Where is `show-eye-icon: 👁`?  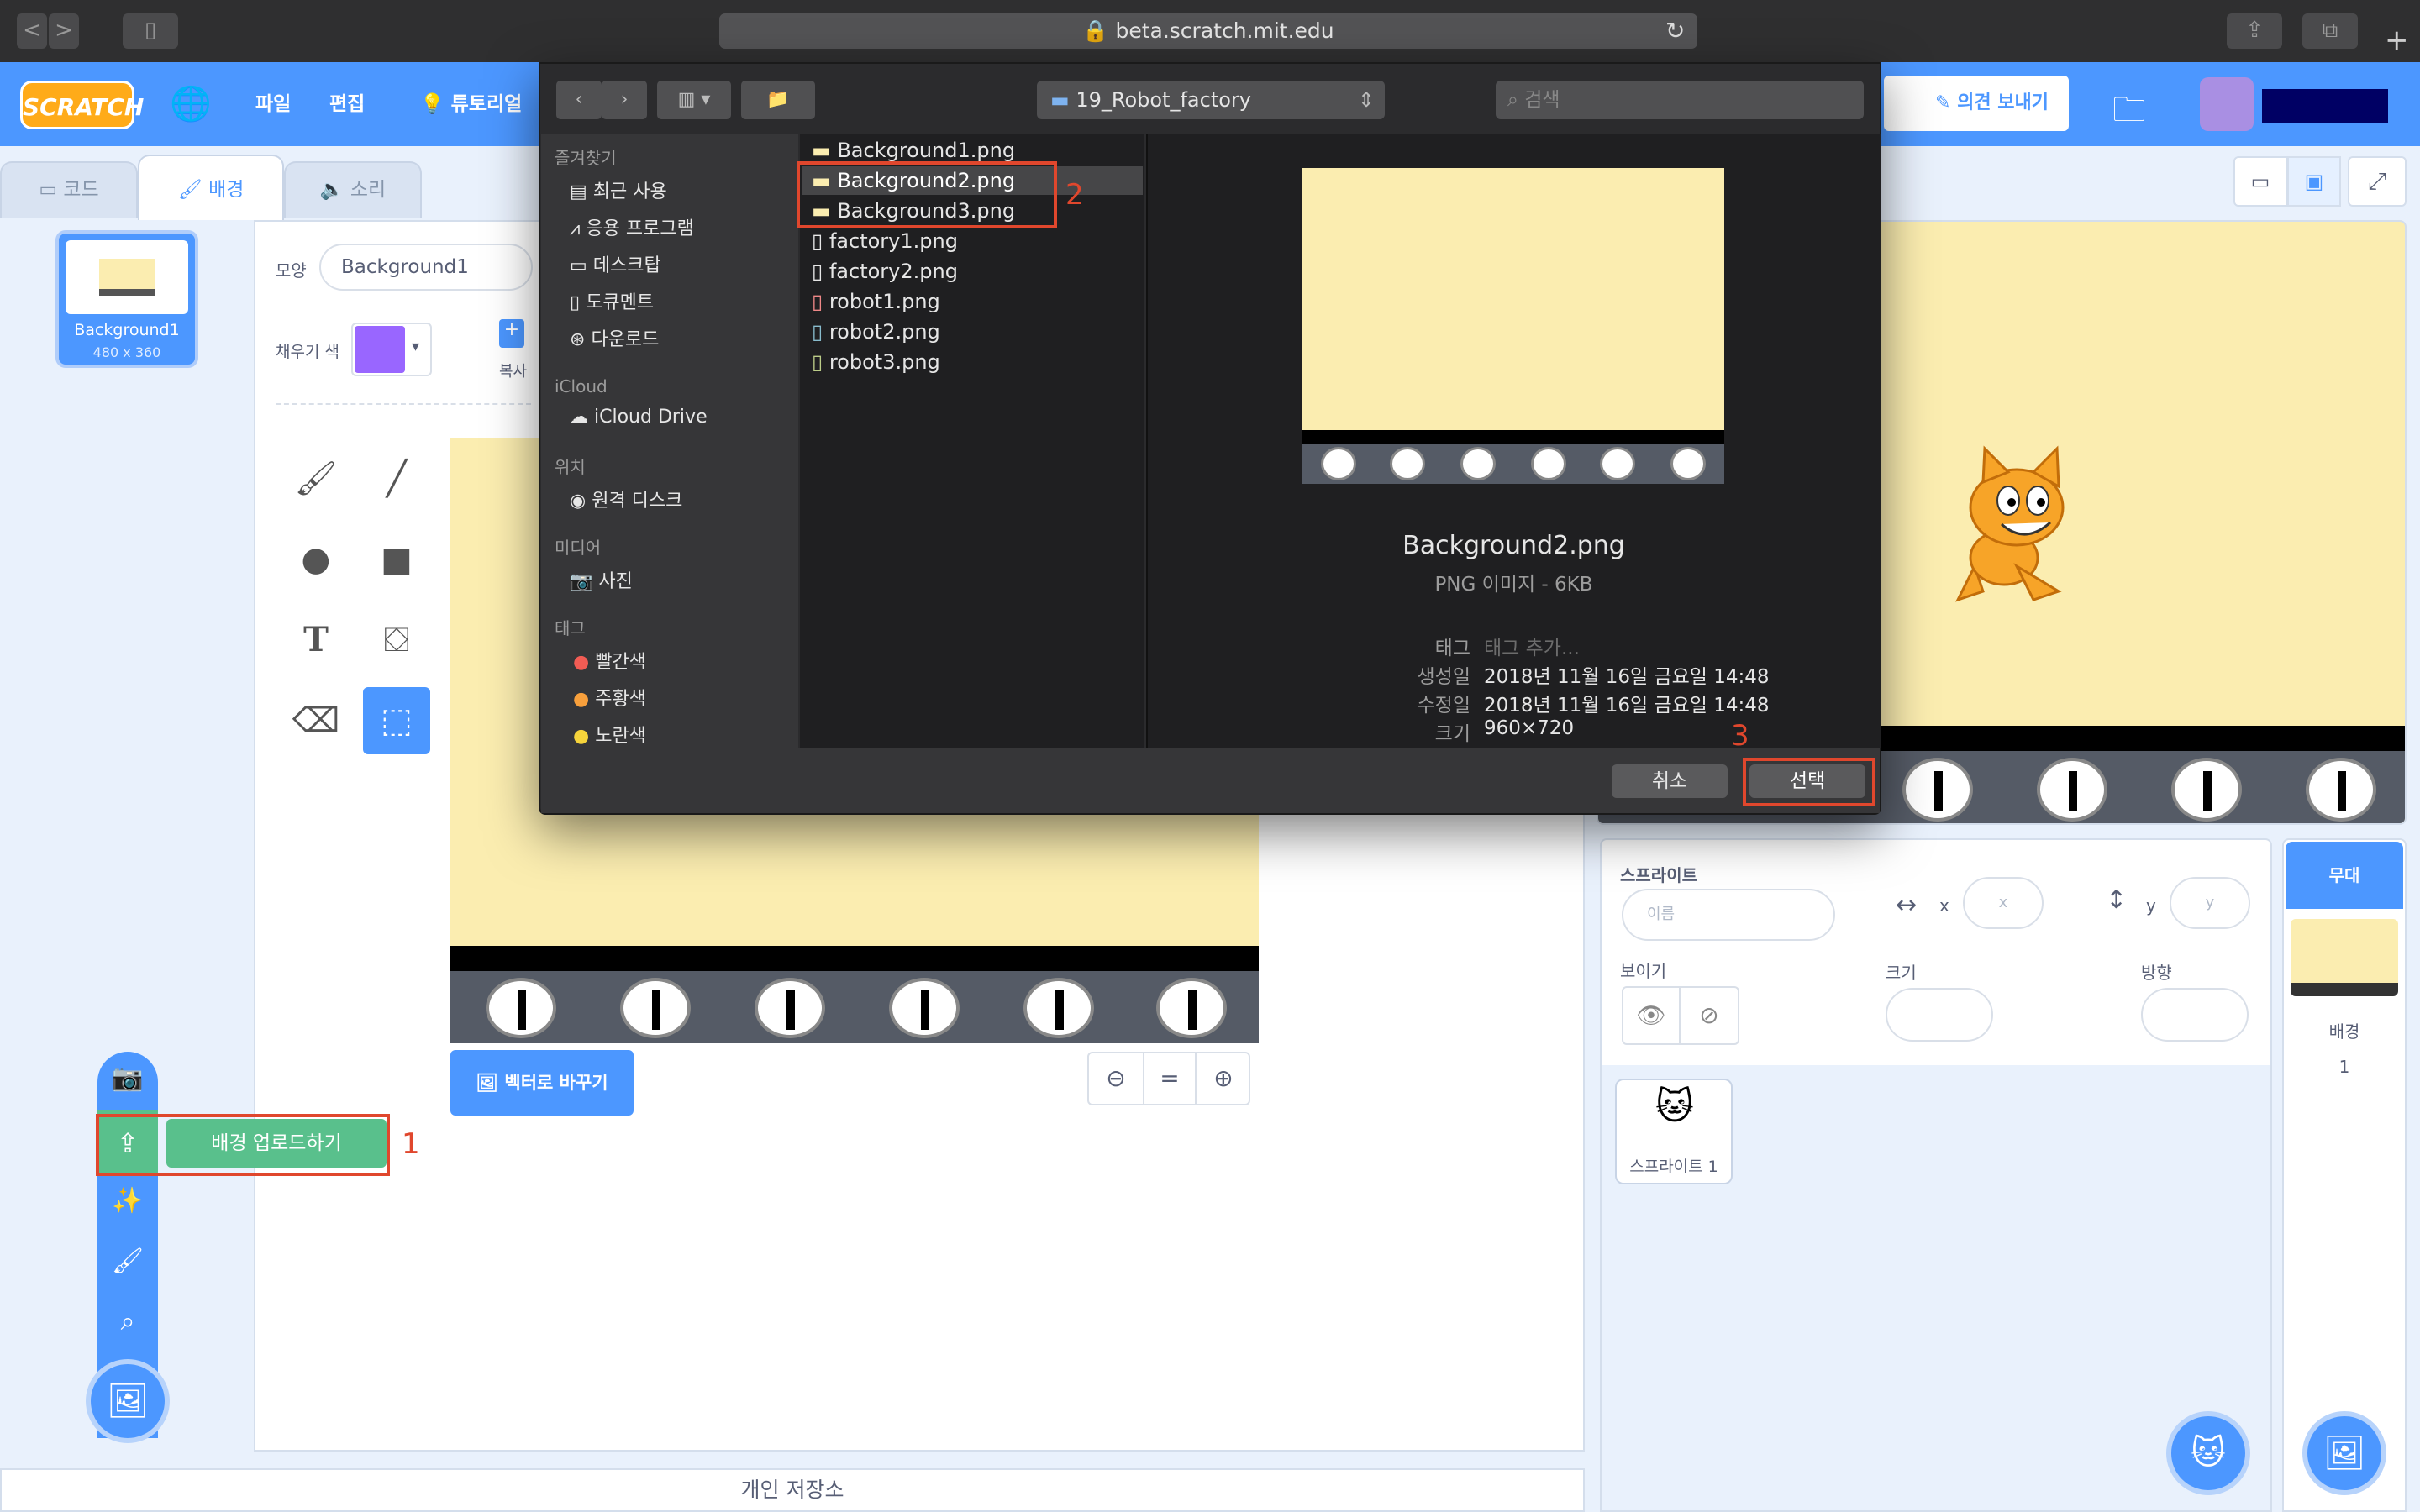
show-eye-icon: 👁 is located at coordinates (1652, 1015).